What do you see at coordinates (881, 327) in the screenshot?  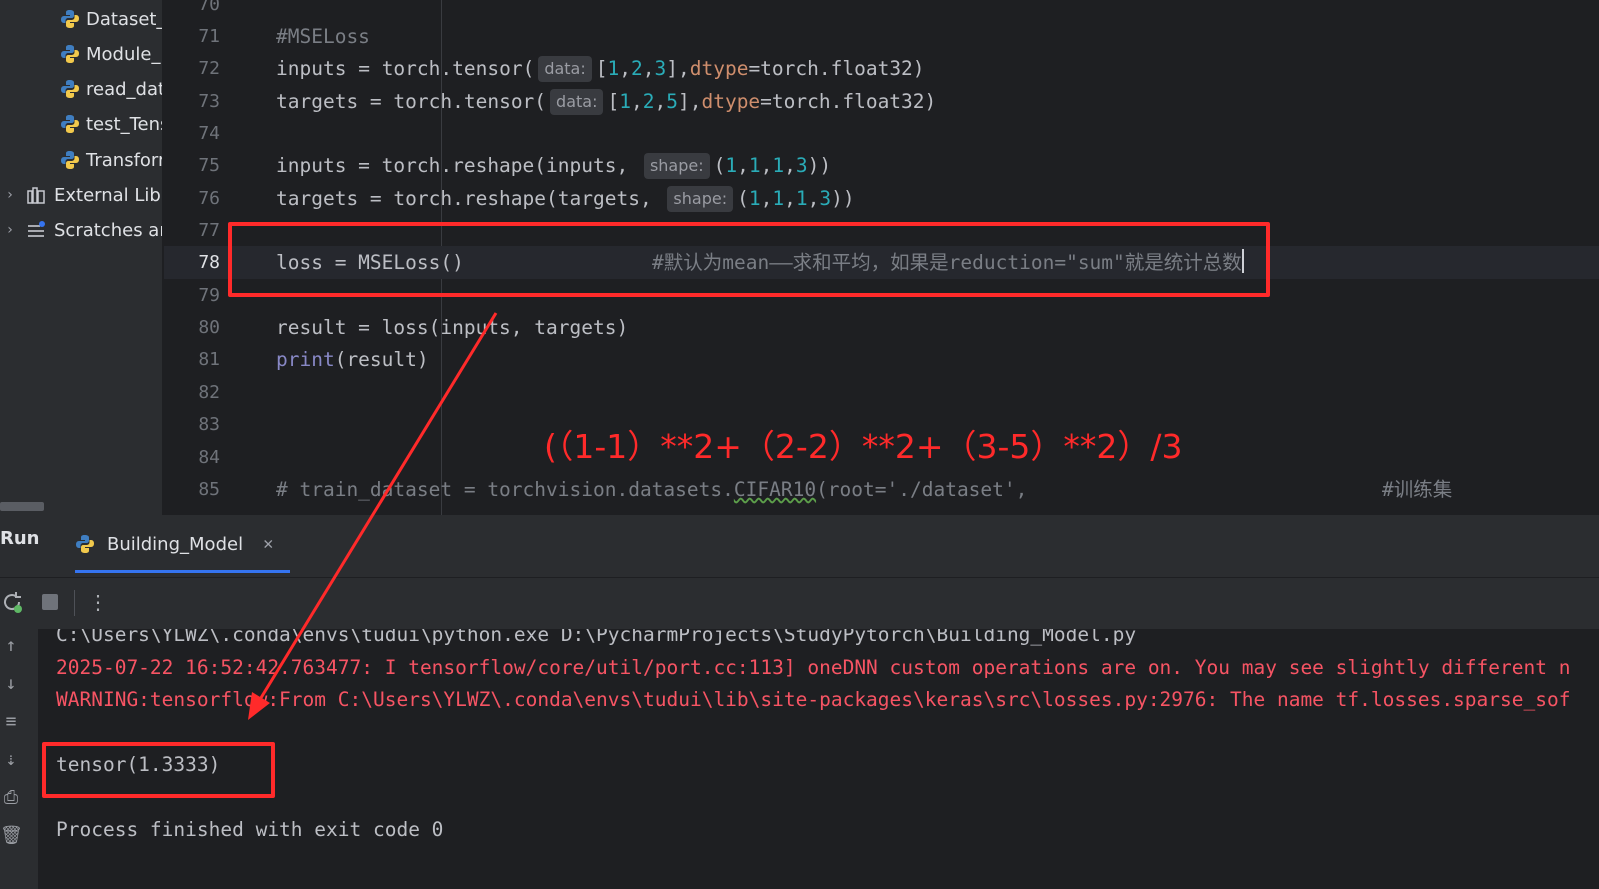 I see `code-line: 80 result = loss(inputs, targets)` at bounding box center [881, 327].